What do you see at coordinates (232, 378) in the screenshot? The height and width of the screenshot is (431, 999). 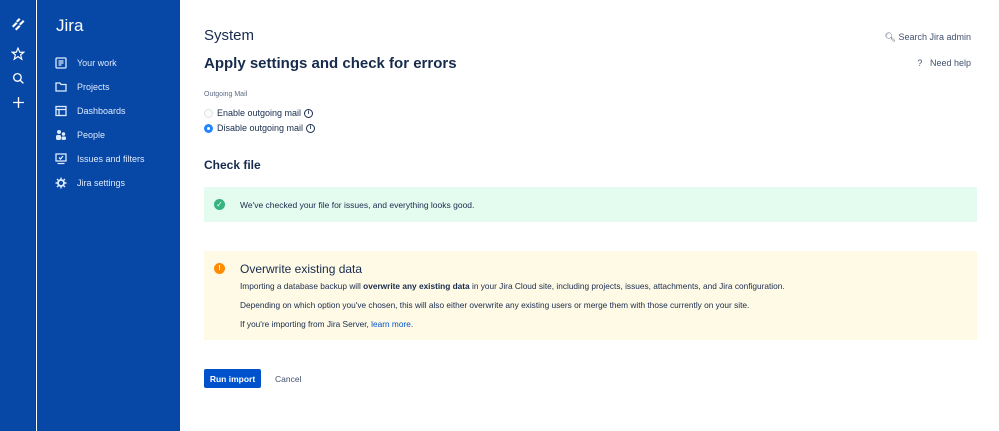 I see `run-import-button: Run import` at bounding box center [232, 378].